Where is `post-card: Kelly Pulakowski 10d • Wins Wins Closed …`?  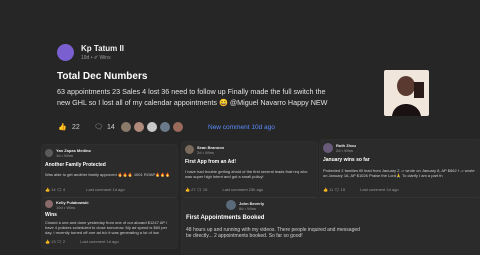 post-card: Kelly Pulakowski 10d • Wins Wins Closed … is located at coordinates (109, 223).